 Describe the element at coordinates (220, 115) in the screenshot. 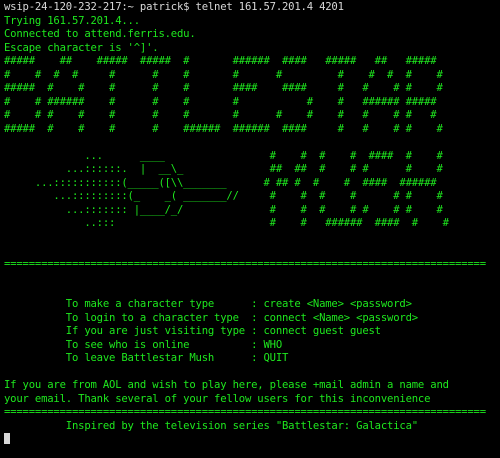

I see `ascii-banner-line: # # # # # # # # # # # # # # #` at that location.